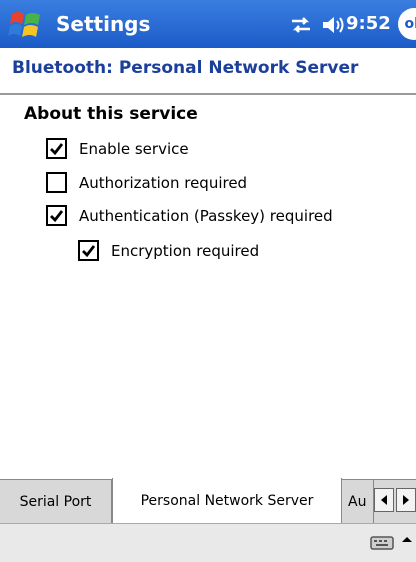 Image resolution: width=416 pixels, height=562 pixels. I want to click on tab-personal-network-server: Personal Network Server, so click(227, 500).